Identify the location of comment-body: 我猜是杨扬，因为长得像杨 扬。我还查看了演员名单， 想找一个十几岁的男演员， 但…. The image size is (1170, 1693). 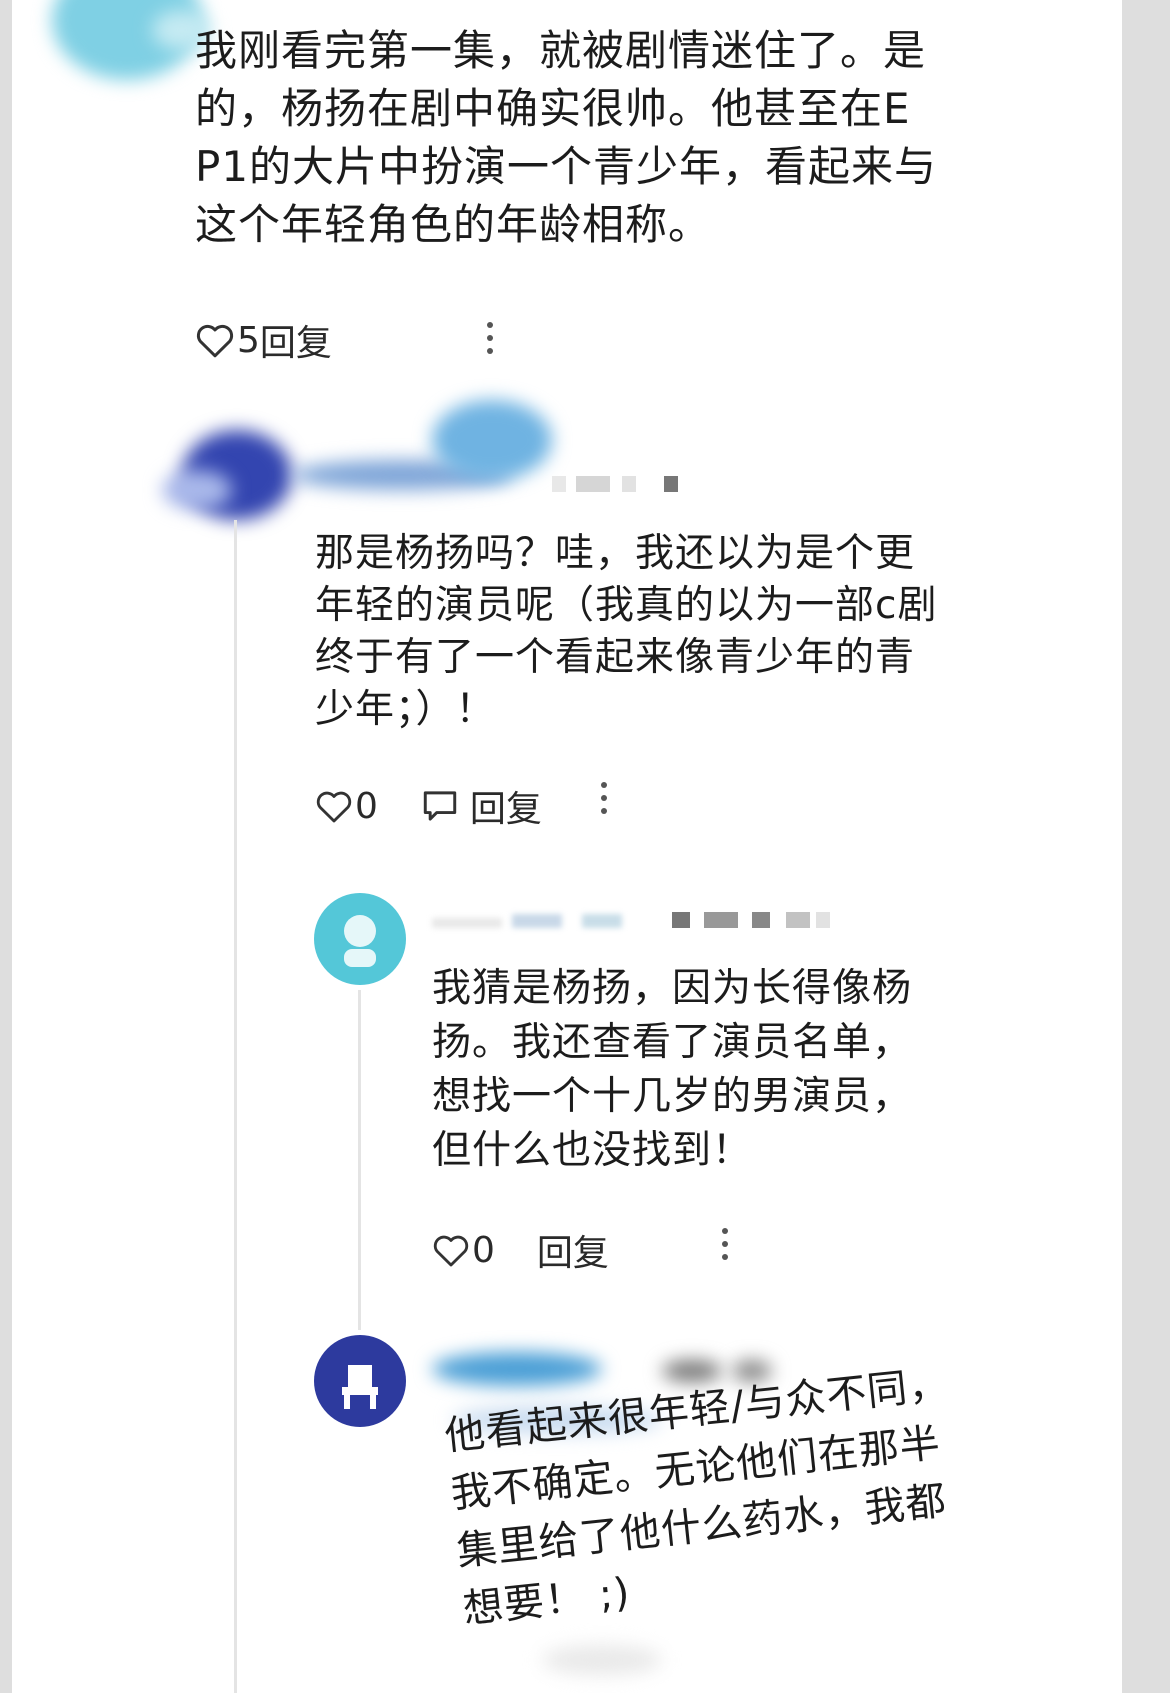
(672, 1069).